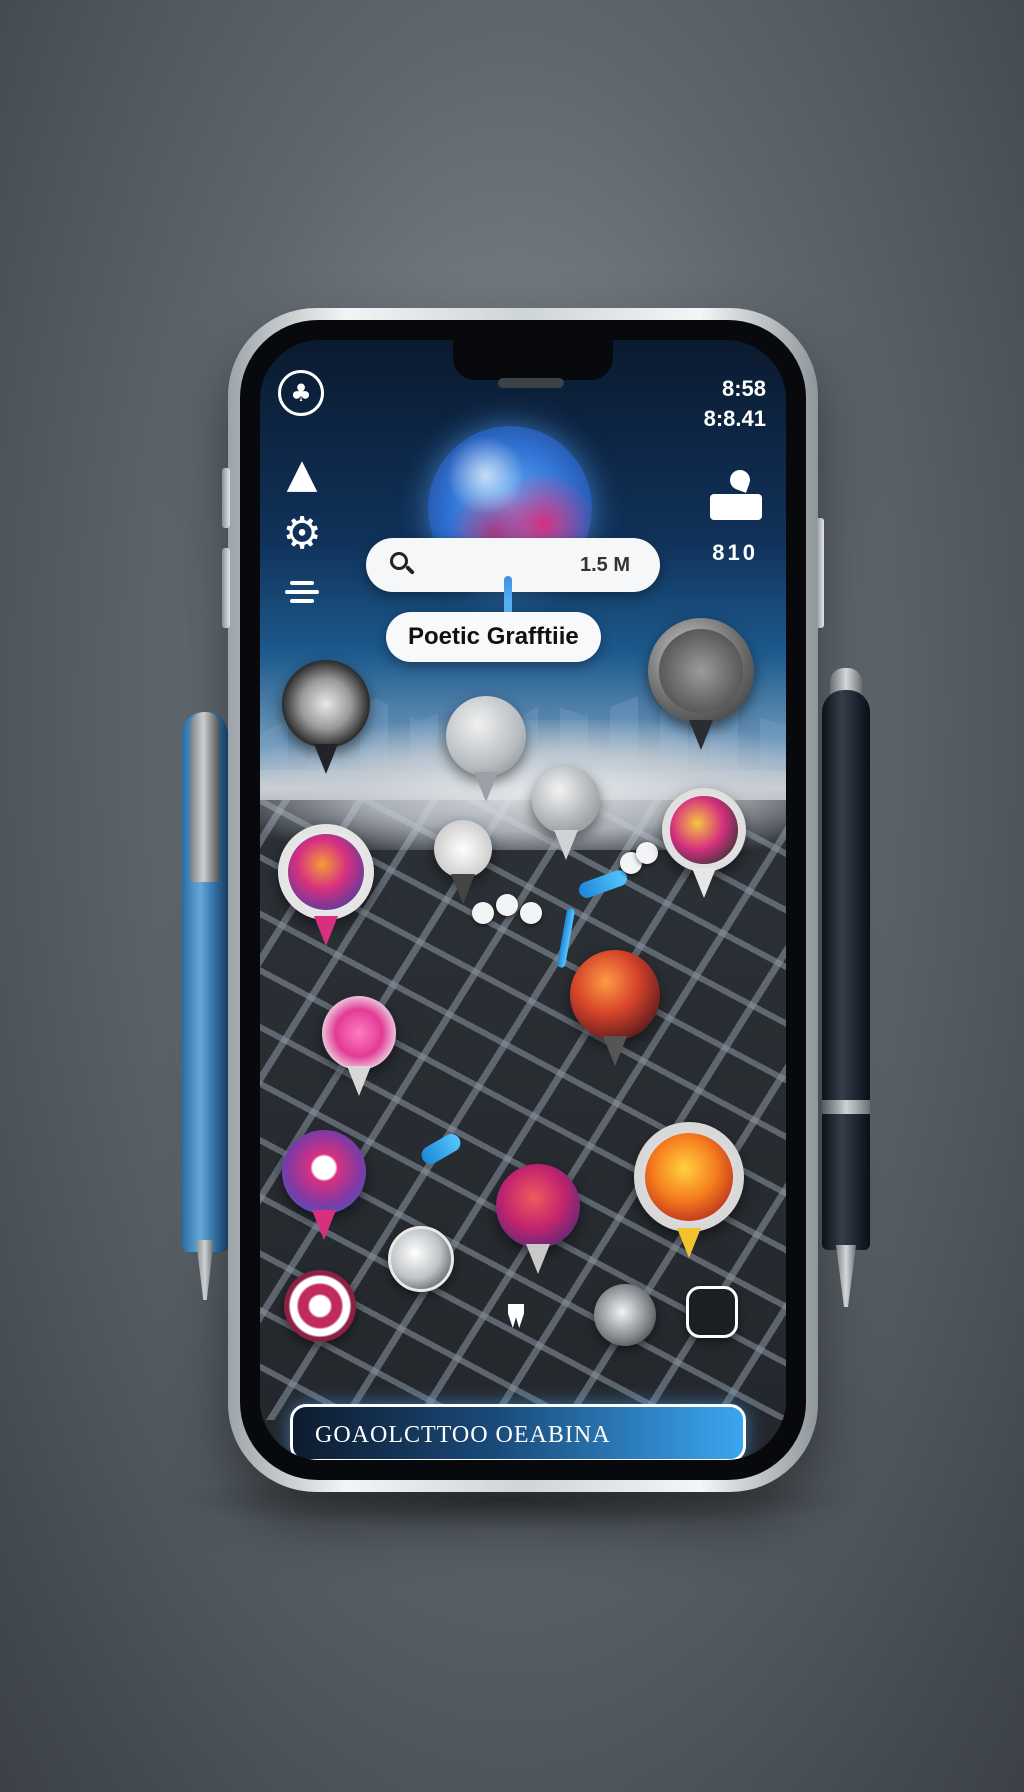 Image resolution: width=1024 pixels, height=1792 pixels. What do you see at coordinates (486, 749) in the screenshot?
I see `map-pin-foggy` at bounding box center [486, 749].